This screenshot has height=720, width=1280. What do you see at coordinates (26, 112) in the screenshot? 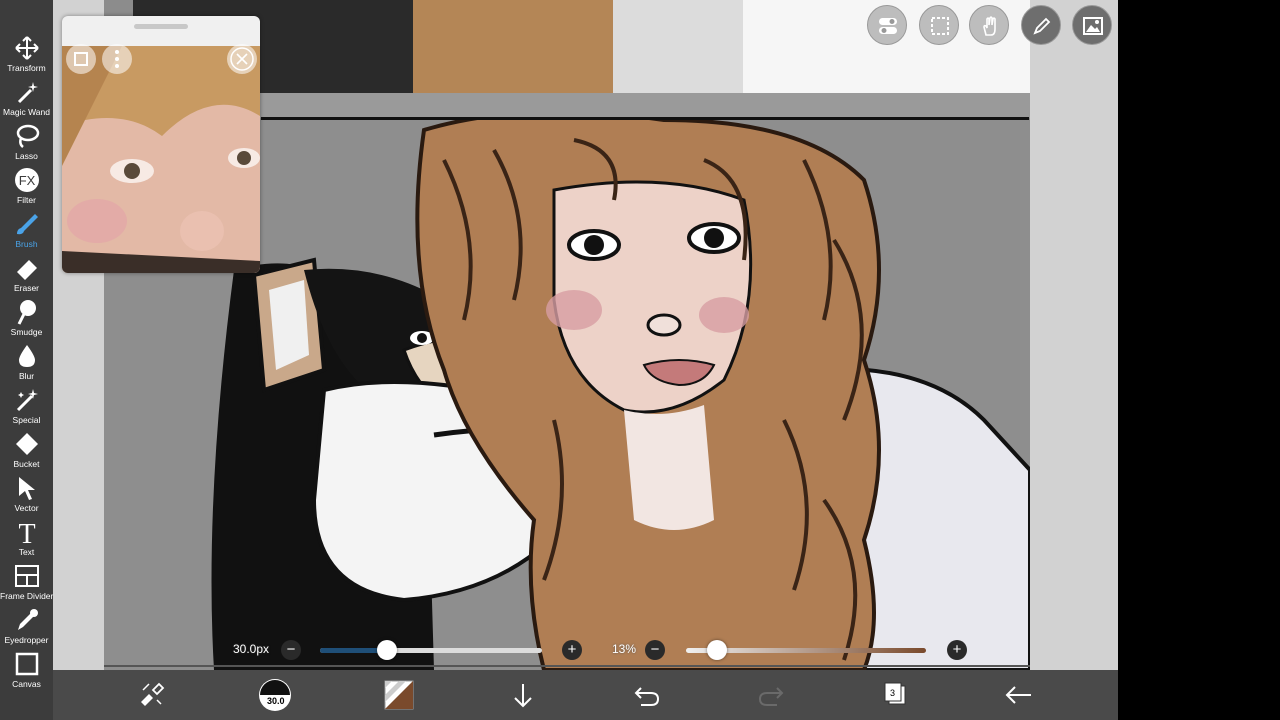
I see `tool-label: Magic Wand` at bounding box center [26, 112].